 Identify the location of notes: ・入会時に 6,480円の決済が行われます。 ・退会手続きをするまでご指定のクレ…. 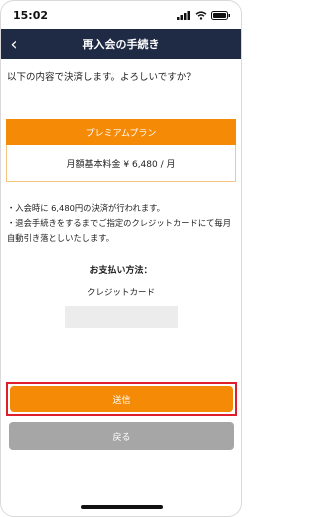
(121, 223).